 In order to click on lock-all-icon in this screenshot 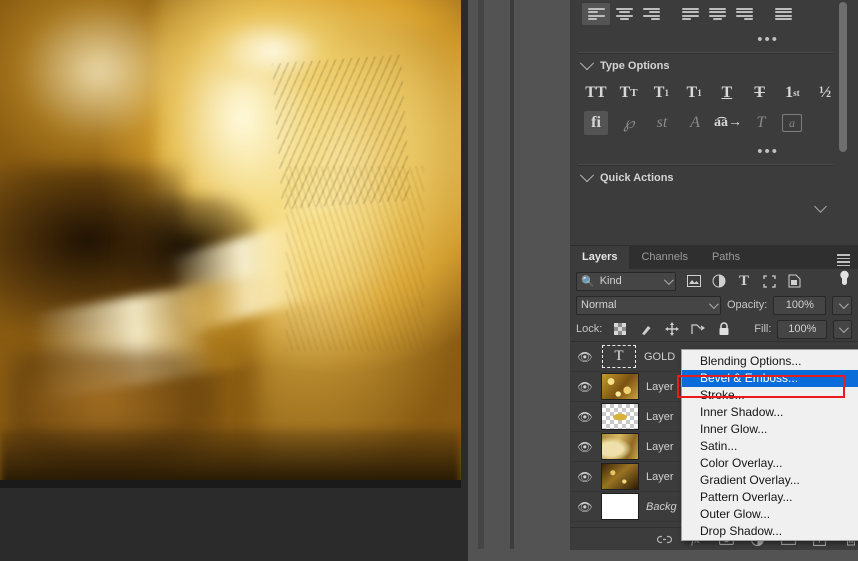, I will do `click(724, 329)`.